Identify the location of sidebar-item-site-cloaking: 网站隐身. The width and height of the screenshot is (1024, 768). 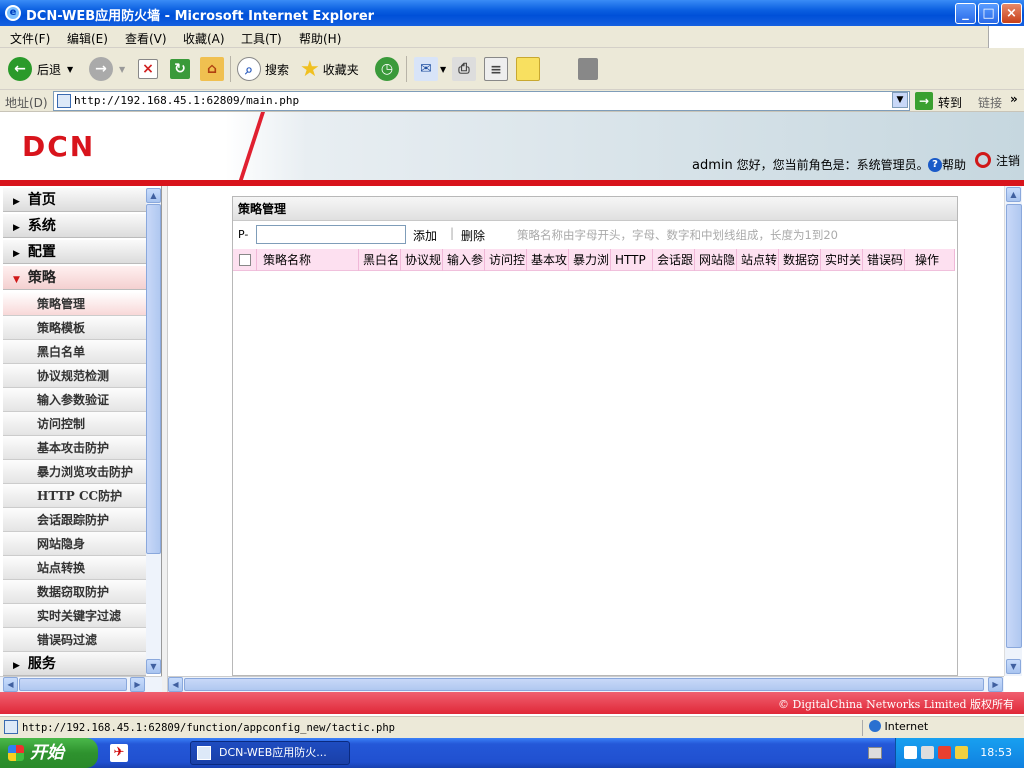
(74, 544).